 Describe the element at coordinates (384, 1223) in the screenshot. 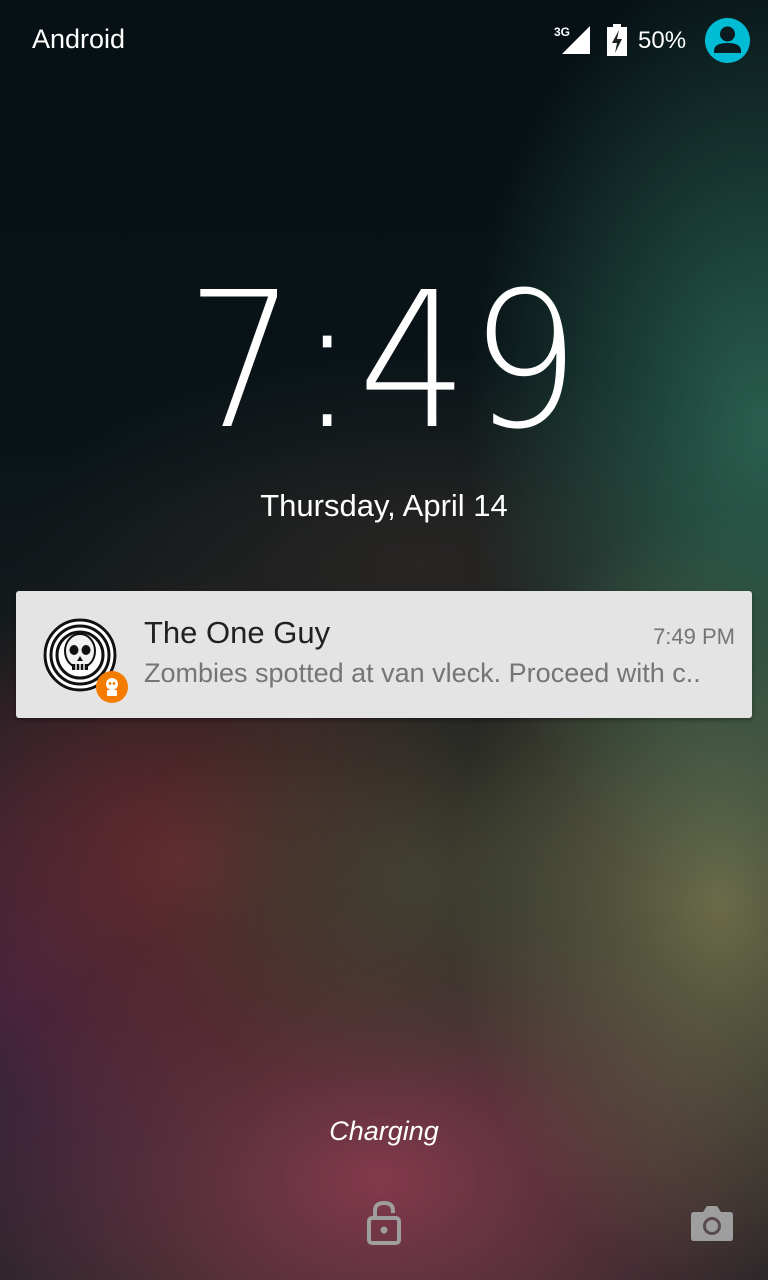

I see `unlock-icon` at that location.